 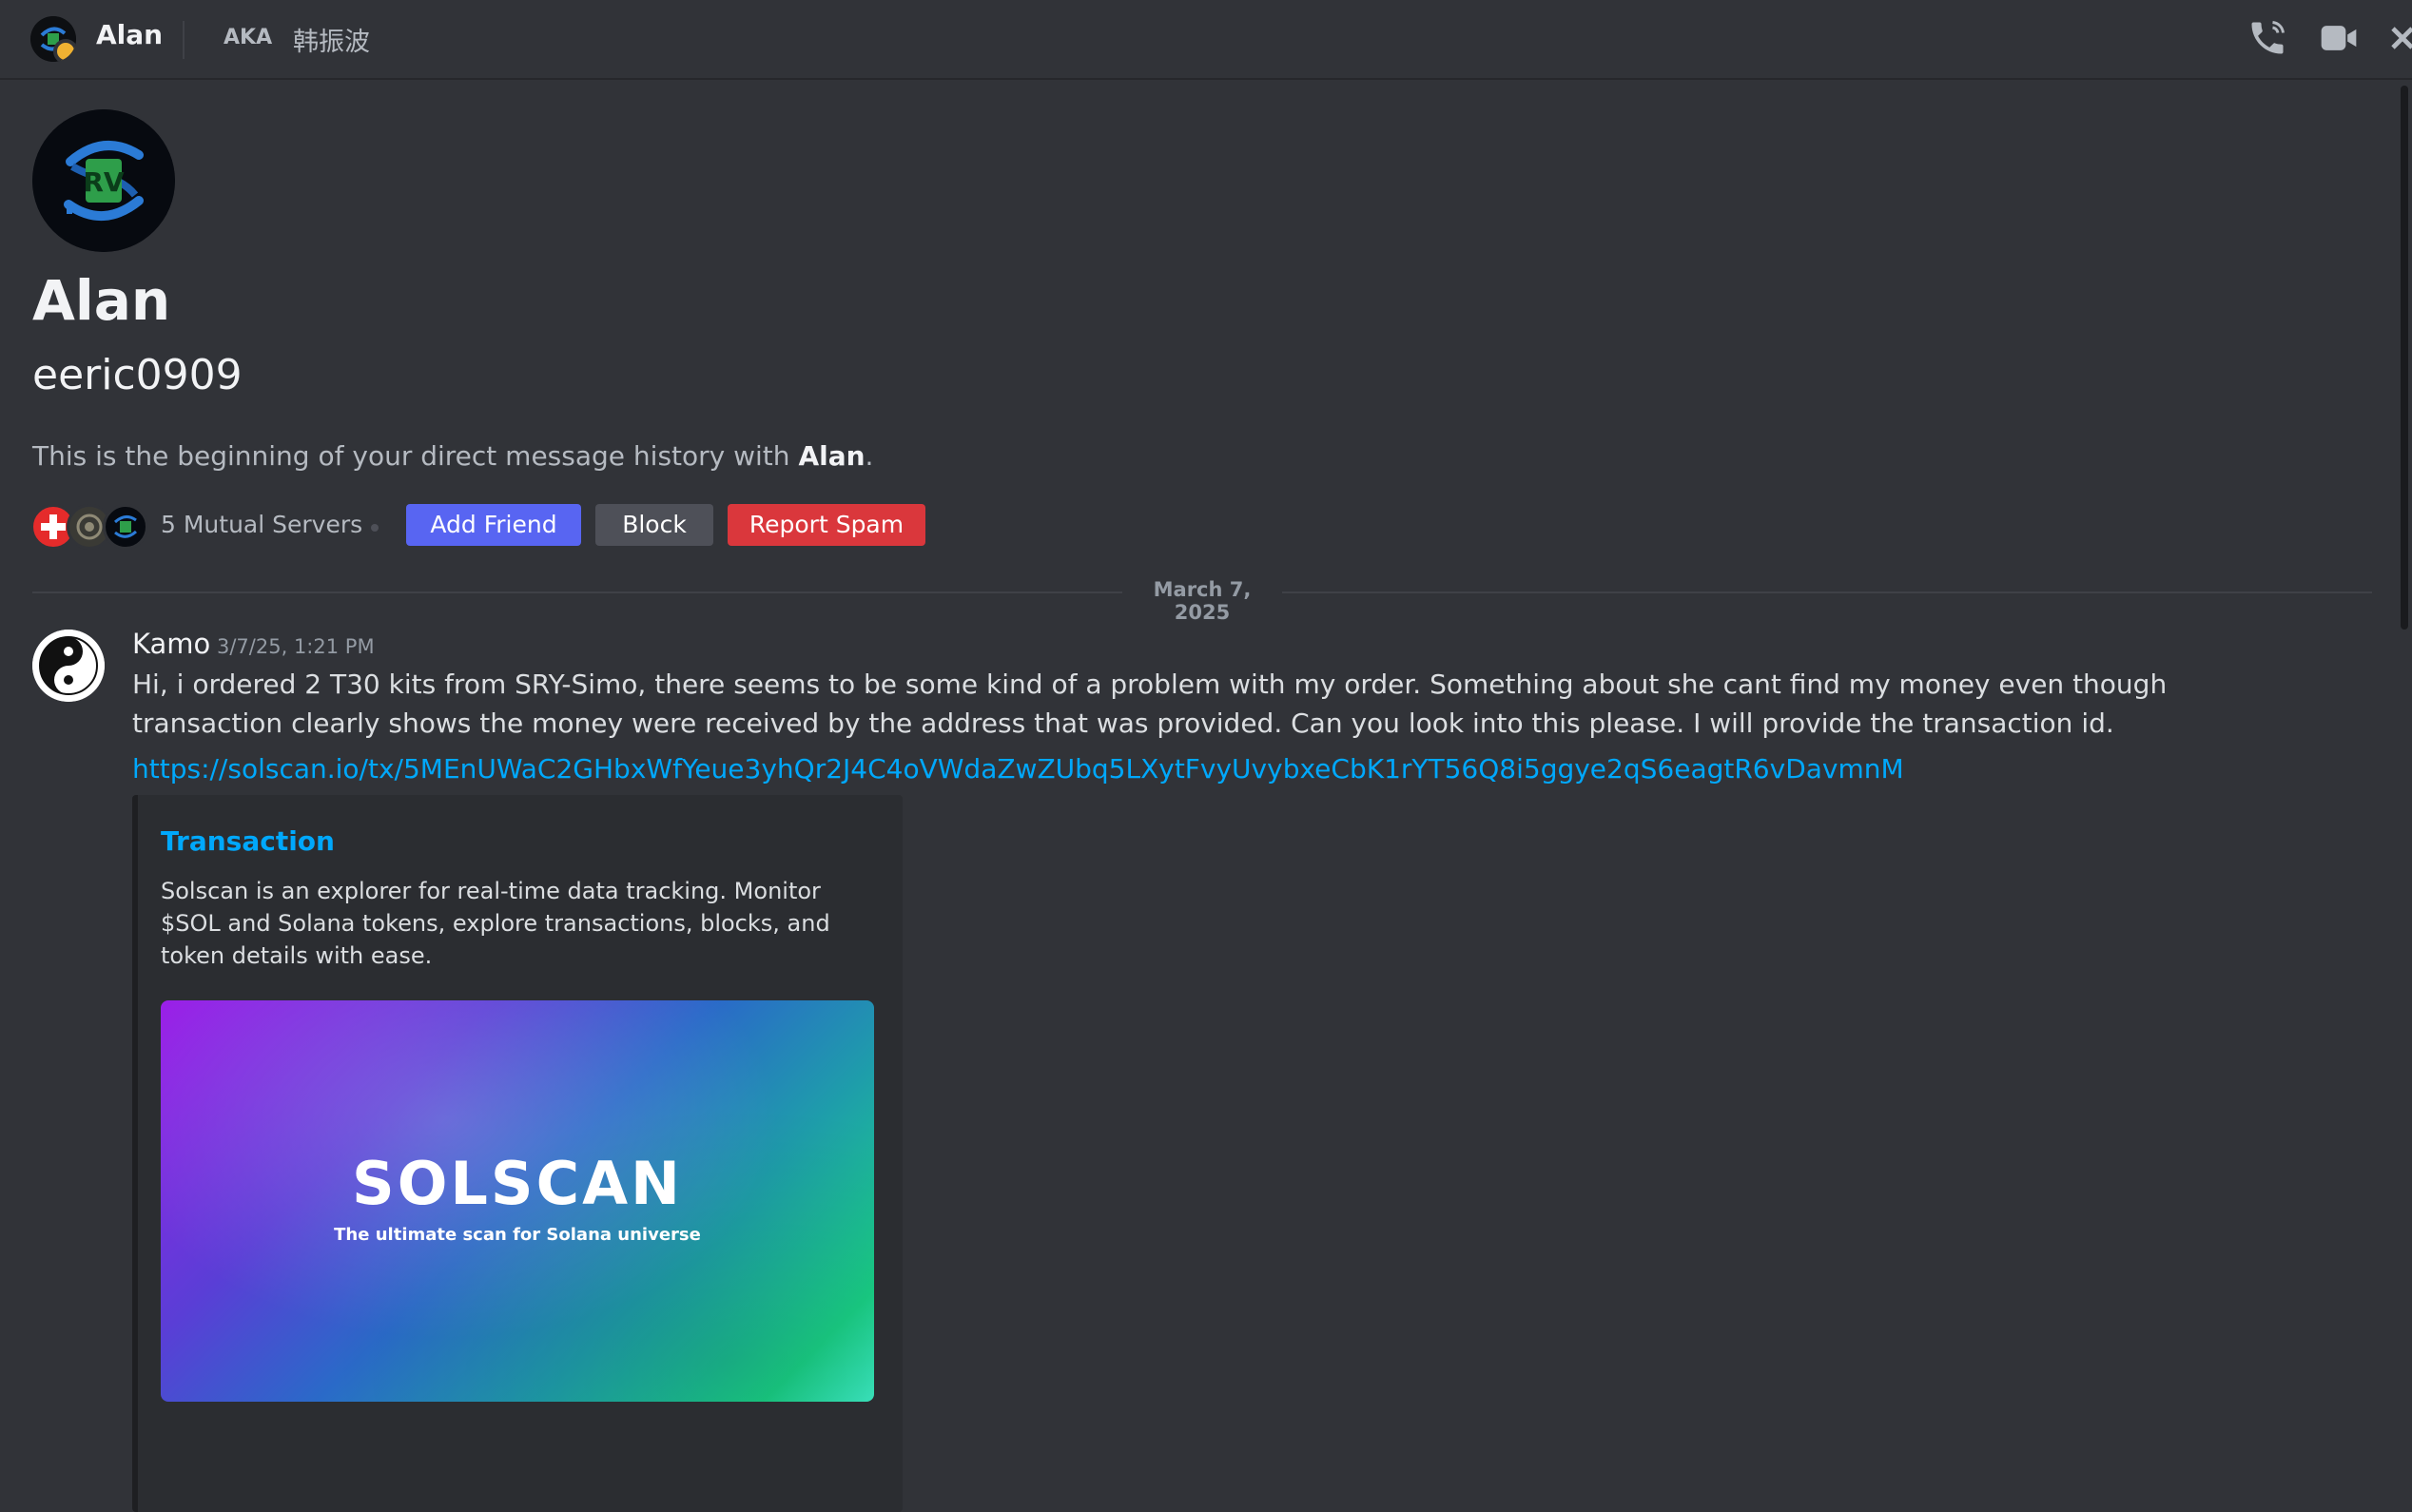 What do you see at coordinates (125, 527) in the screenshot?
I see `rv-server-icon` at bounding box center [125, 527].